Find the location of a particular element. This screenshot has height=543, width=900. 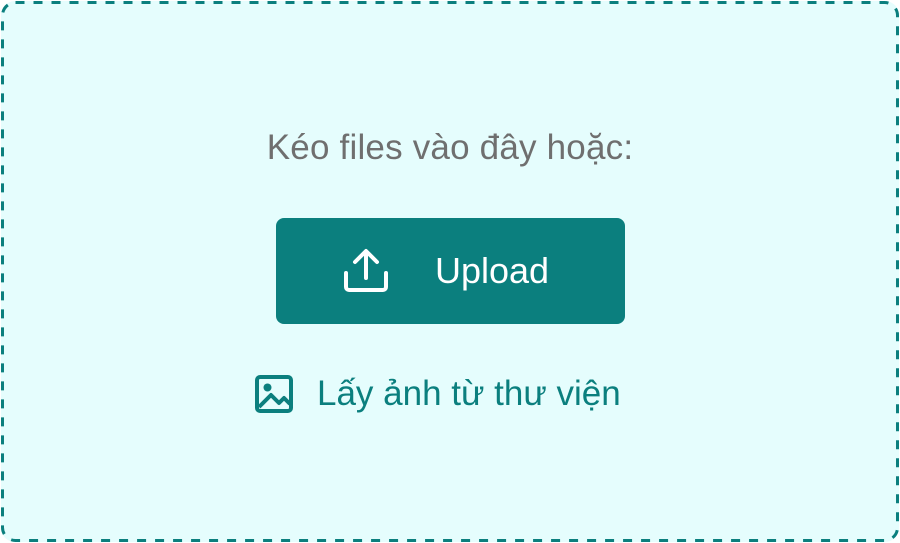

library-link: Lấy ảnh từ thư viện is located at coordinates (464, 394).